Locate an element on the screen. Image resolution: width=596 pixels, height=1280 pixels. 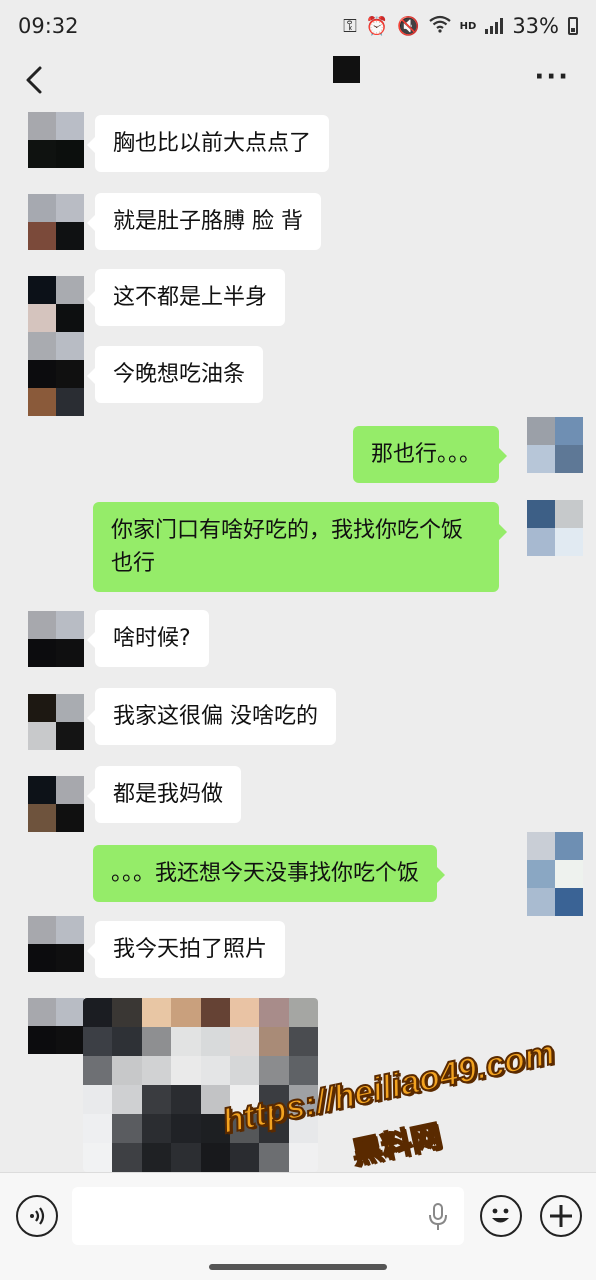
status-bar: 09:32 ⚿ ⏰ 🔇 HD 33% is located at coordinates (298, 26).